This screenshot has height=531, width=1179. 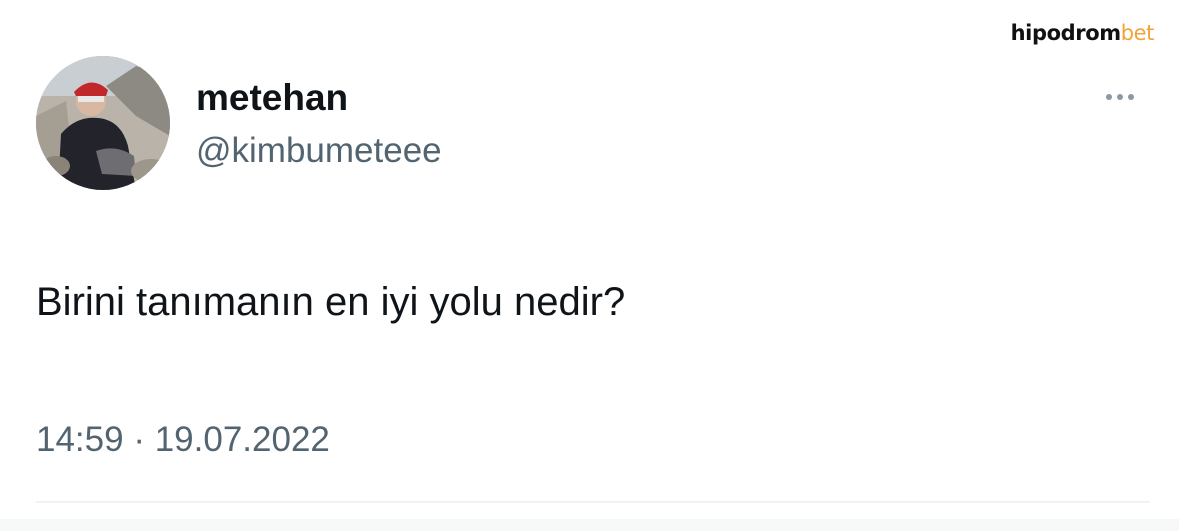 What do you see at coordinates (1066, 33) in the screenshot?
I see `watermark-main: hipodrom` at bounding box center [1066, 33].